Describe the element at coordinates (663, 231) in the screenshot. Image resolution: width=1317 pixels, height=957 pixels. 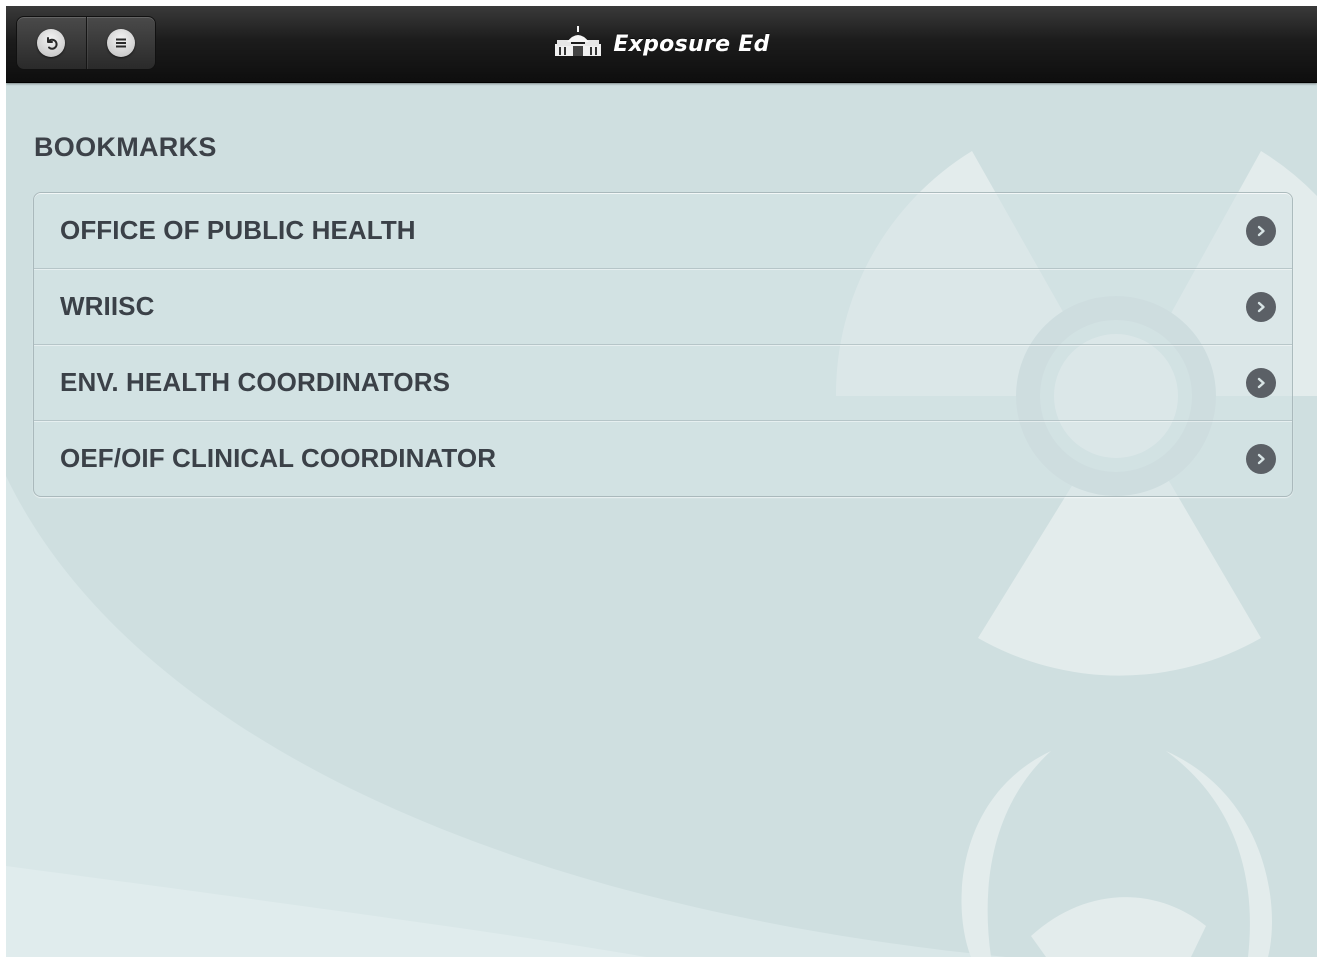
I see `bookmark-office-of-public-health: OFFICE OF PUBLIC HEALTH` at that location.